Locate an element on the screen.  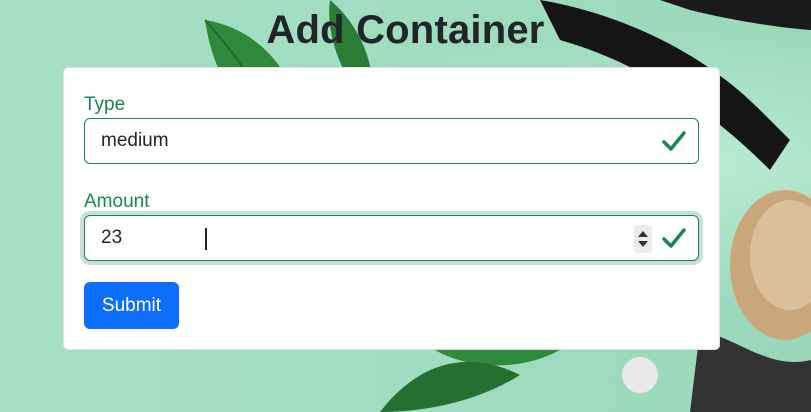
submit-button: Submit is located at coordinates (131, 305).